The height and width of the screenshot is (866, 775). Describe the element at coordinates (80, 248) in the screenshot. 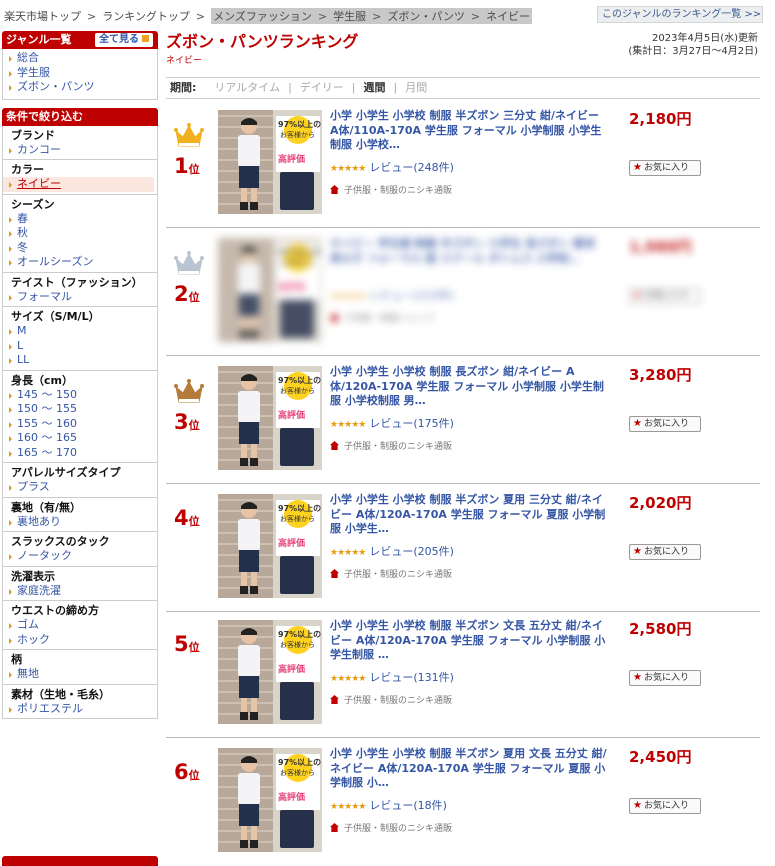

I see `filter-option: 冬` at that location.